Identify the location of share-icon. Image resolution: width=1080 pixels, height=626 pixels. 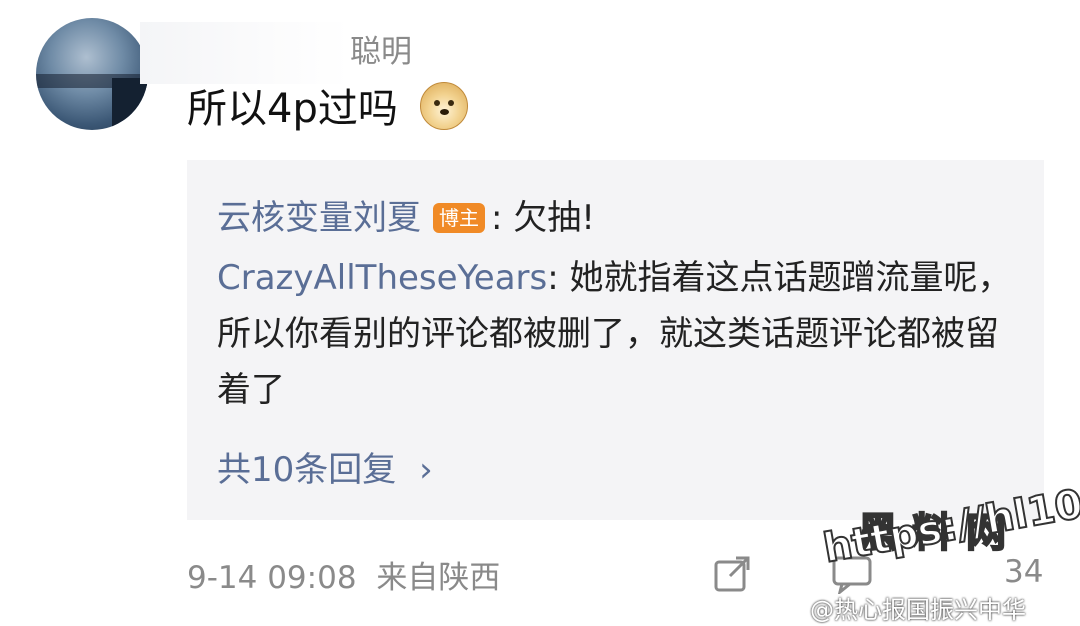
(732, 574).